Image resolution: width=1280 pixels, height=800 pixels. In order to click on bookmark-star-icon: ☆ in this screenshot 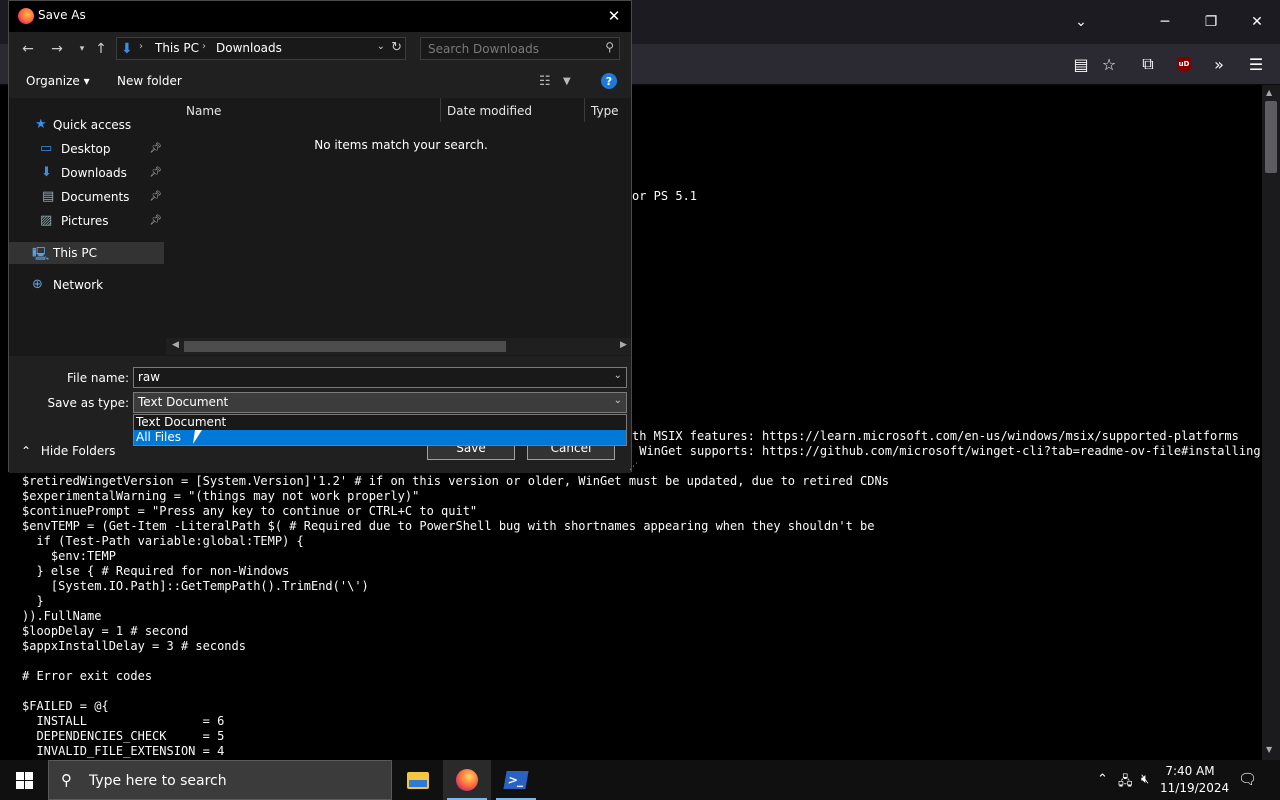, I will do `click(1109, 64)`.